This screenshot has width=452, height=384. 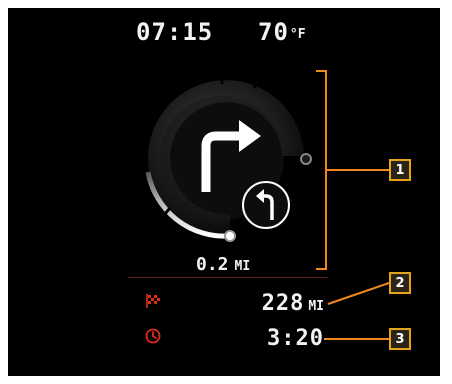 I want to click on callout-lines, so click(x=353, y=205).